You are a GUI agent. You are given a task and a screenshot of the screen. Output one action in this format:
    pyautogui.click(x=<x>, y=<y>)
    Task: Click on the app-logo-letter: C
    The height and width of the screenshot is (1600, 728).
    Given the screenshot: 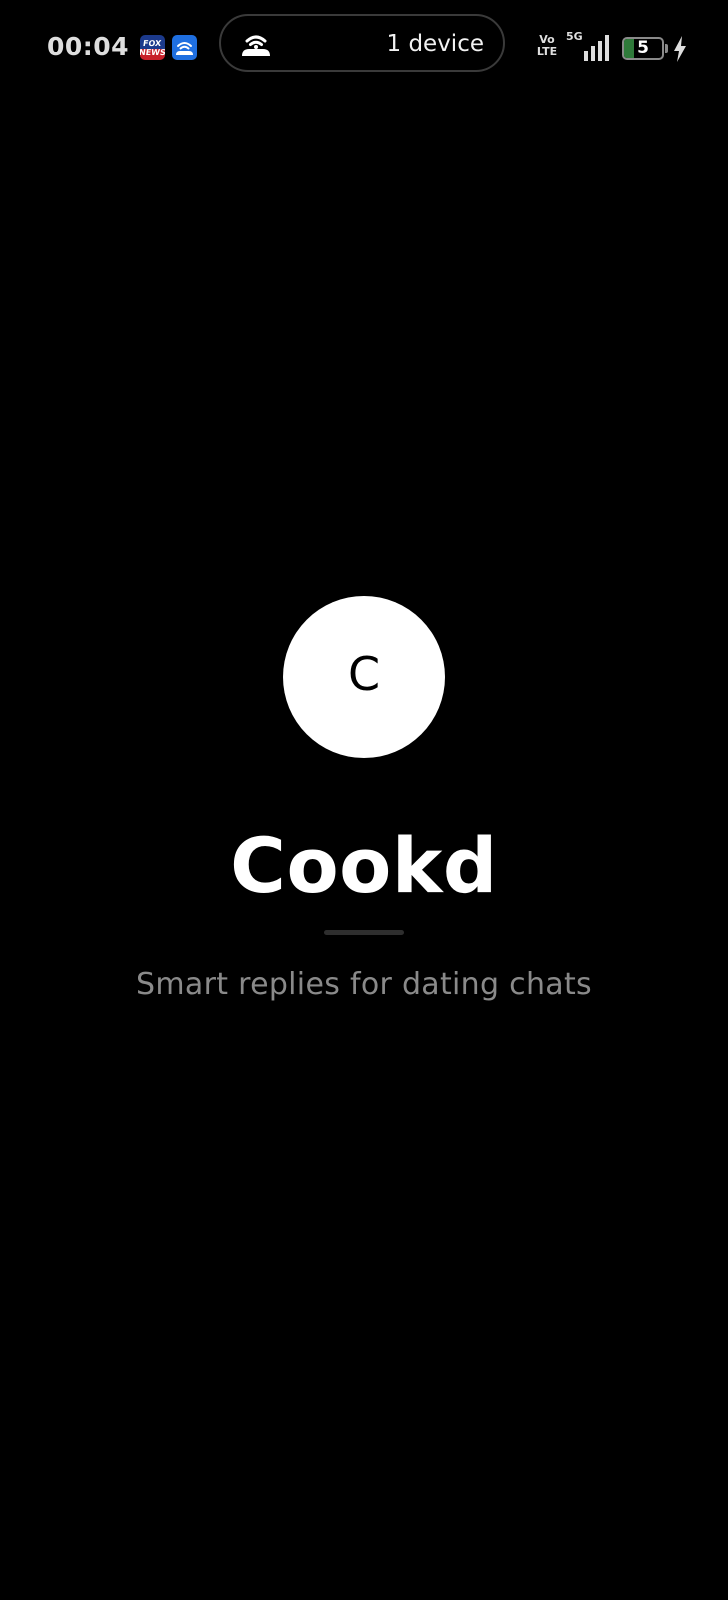 What is the action you would take?
    pyautogui.click(x=364, y=674)
    